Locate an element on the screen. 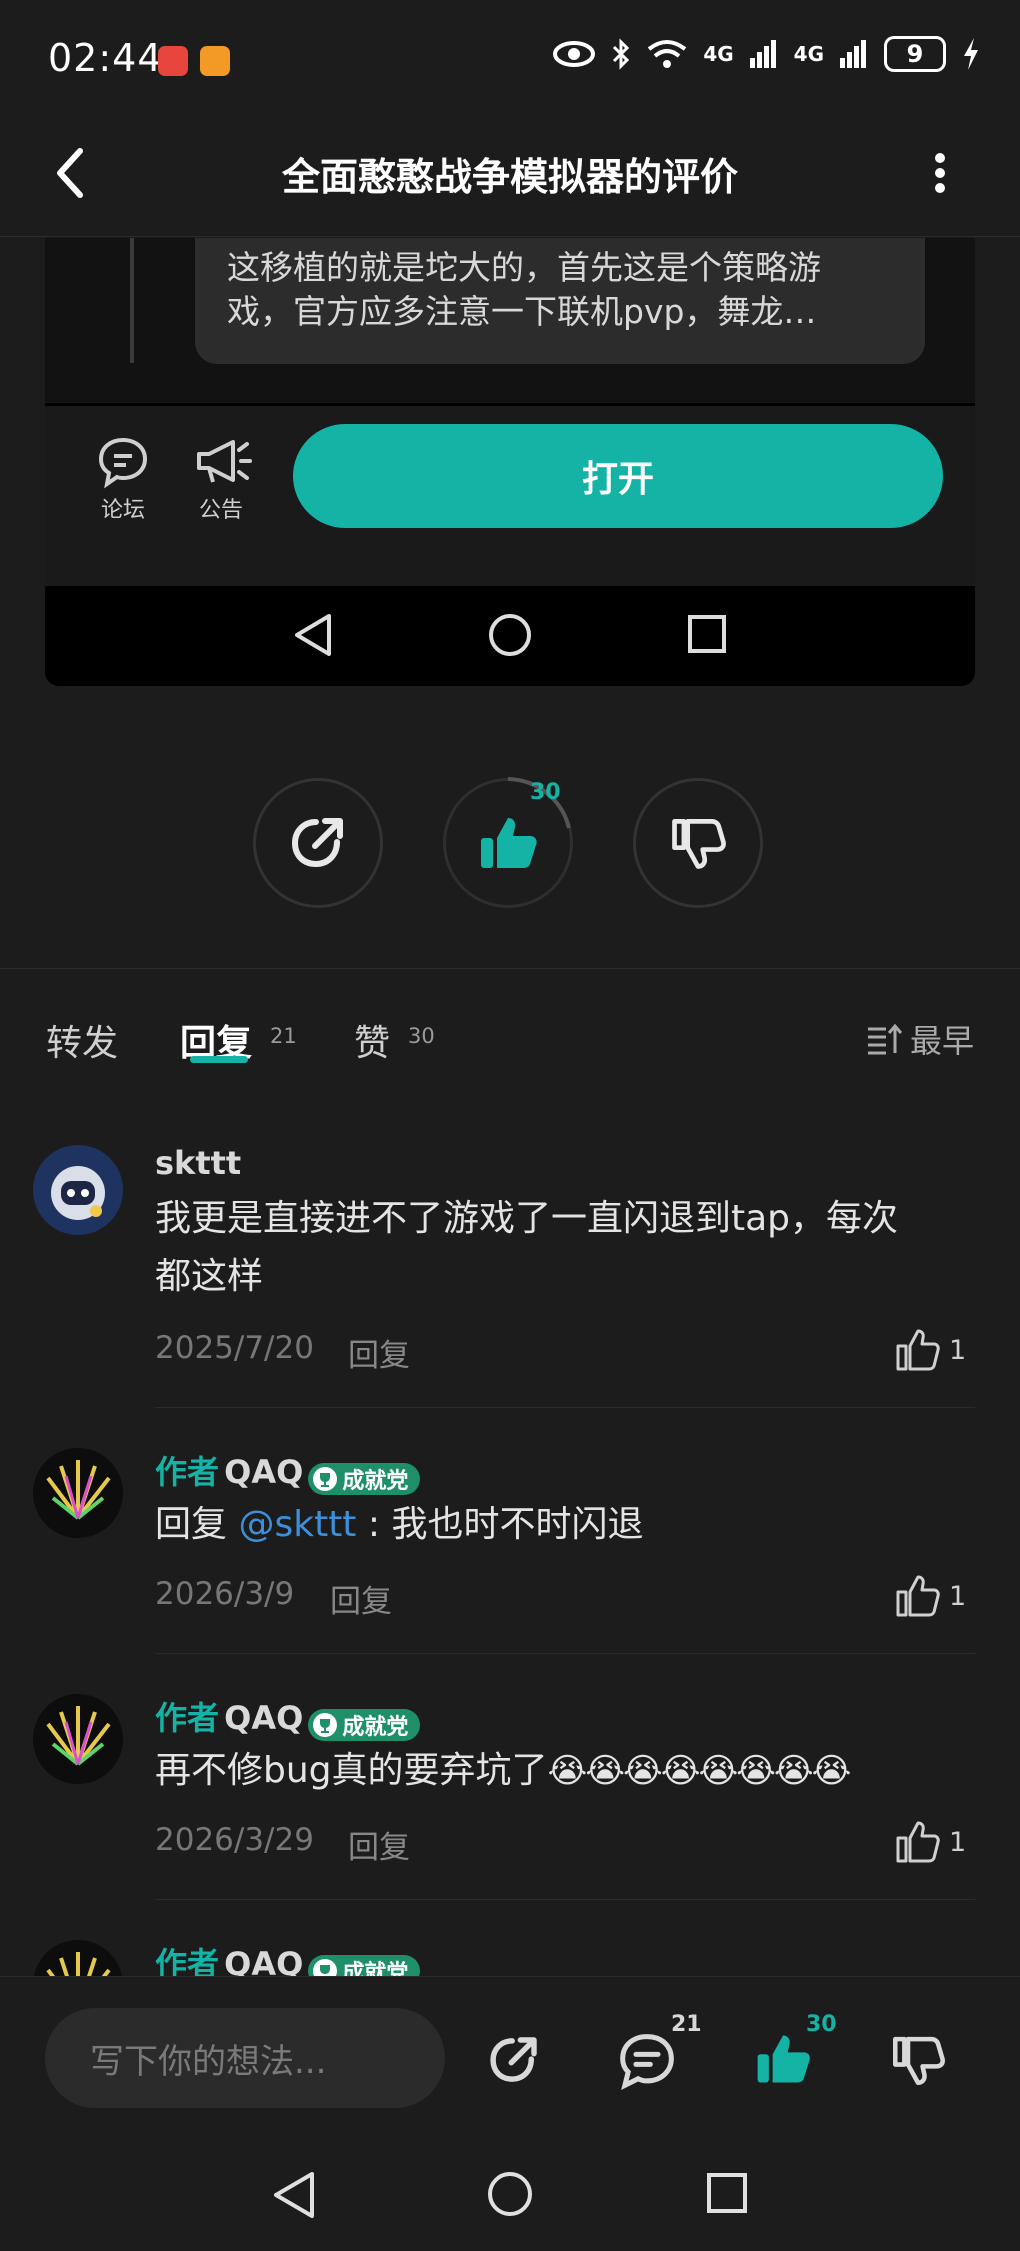 The width and height of the screenshot is (1020, 2251). thumbs-up-icon is located at coordinates (783, 2059).